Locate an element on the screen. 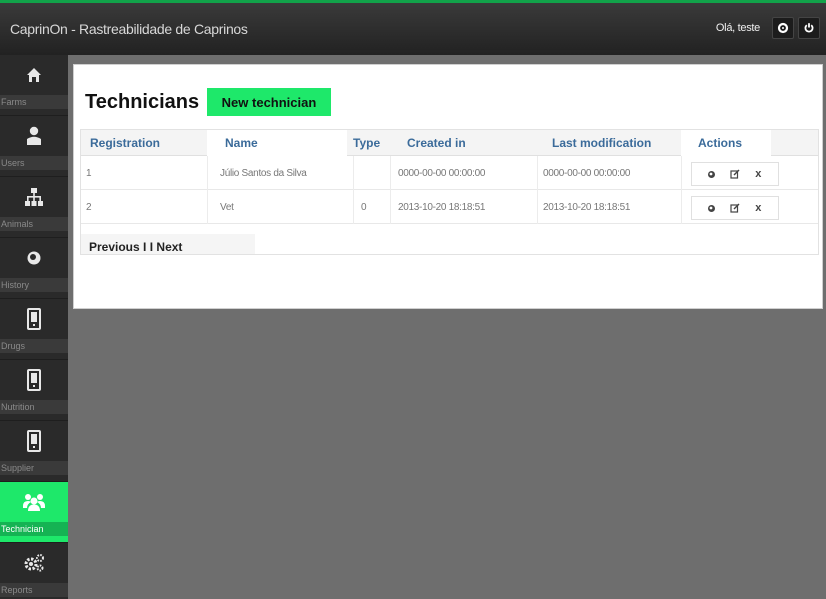 The height and width of the screenshot is (599, 826). user-greeting: Olá, teste is located at coordinates (737, 28).